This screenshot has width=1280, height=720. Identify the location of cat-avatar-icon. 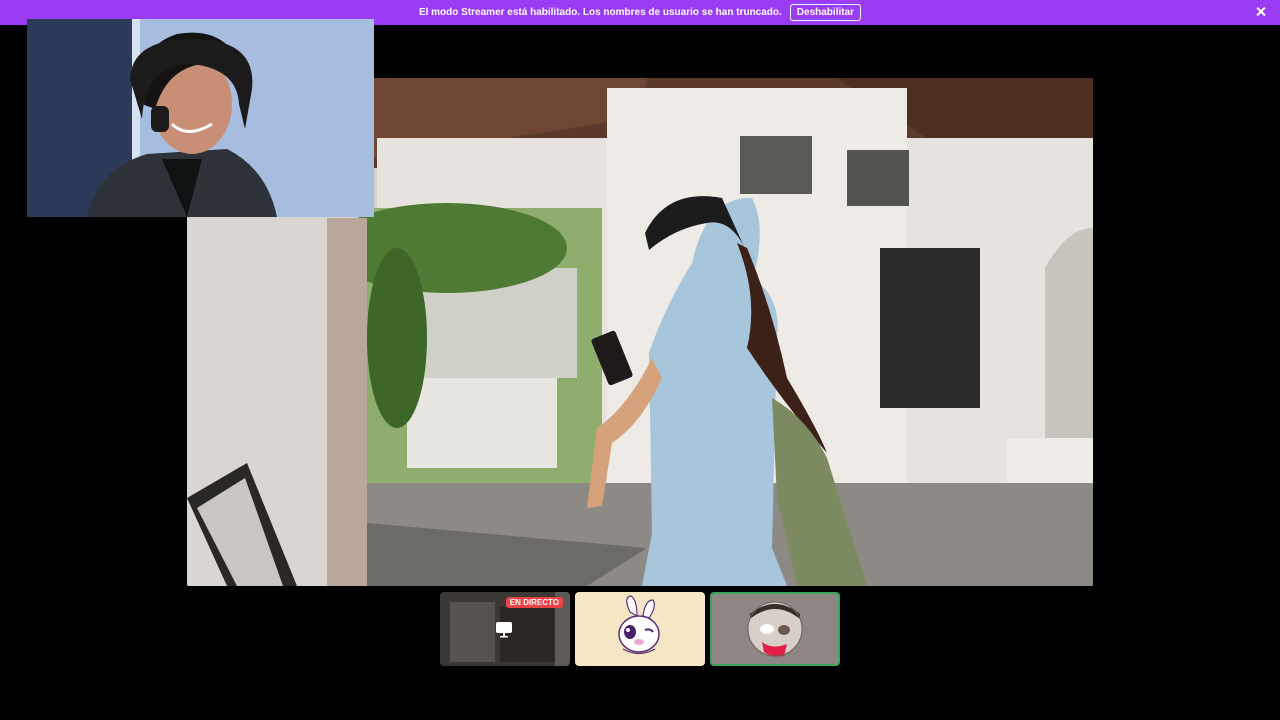
(775, 629).